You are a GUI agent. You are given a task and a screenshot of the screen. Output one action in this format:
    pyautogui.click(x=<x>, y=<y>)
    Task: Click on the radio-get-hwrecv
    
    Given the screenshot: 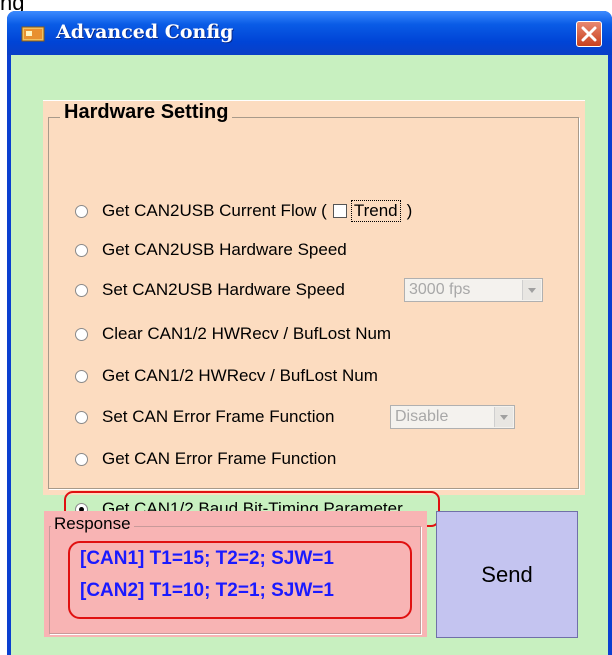 What is the action you would take?
    pyautogui.click(x=81, y=376)
    